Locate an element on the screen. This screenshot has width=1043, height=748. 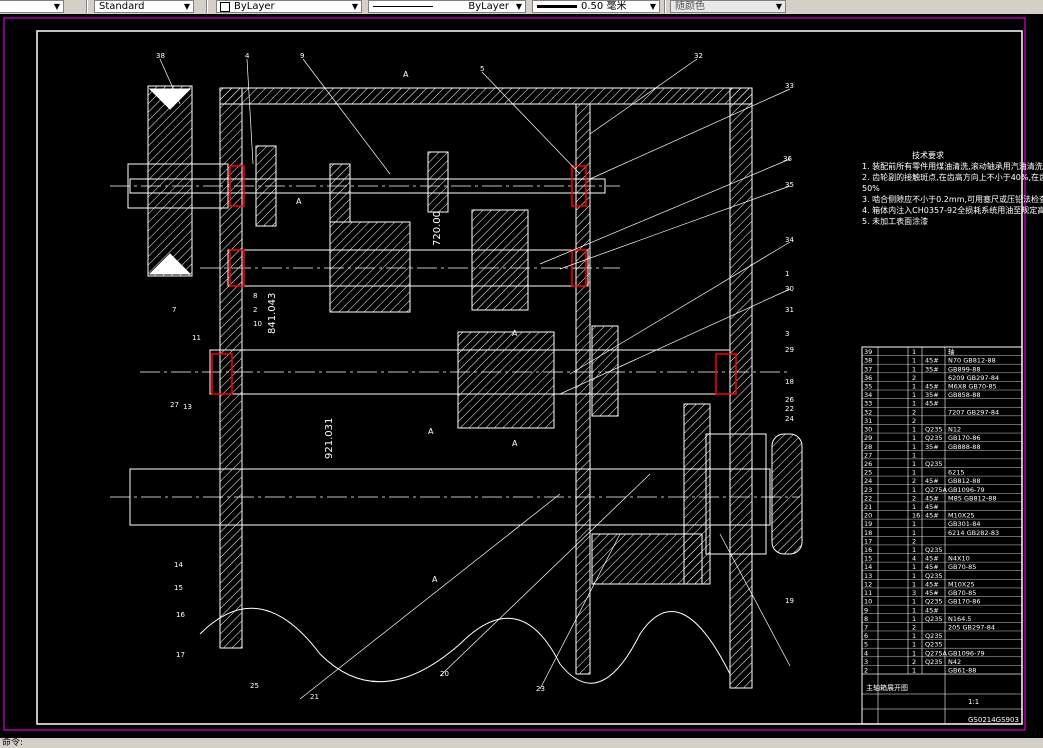
dimstyle-combo: Standard ▼ is located at coordinates (144, 6).